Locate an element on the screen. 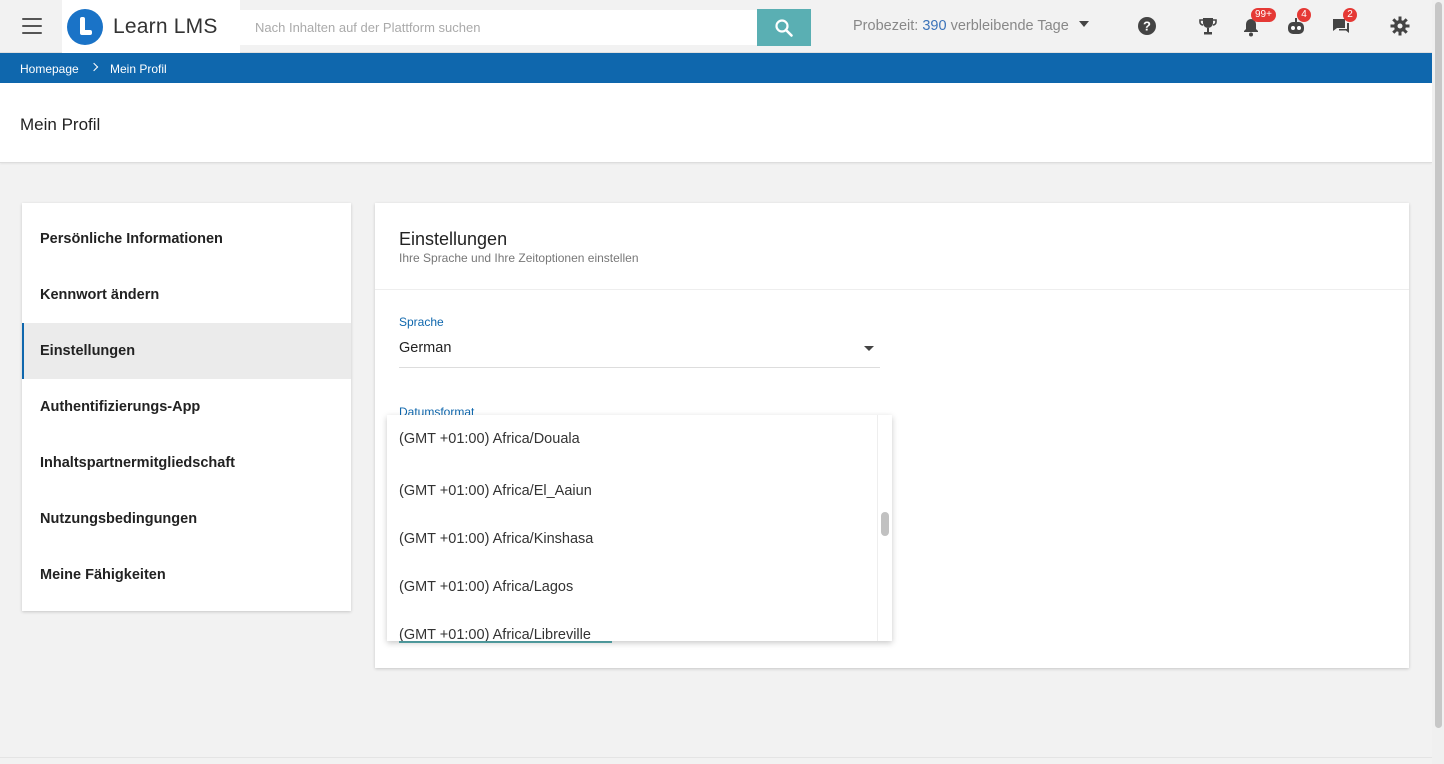 This screenshot has height=764, width=1444. page-header: Mein Profil is located at coordinates (716, 123).